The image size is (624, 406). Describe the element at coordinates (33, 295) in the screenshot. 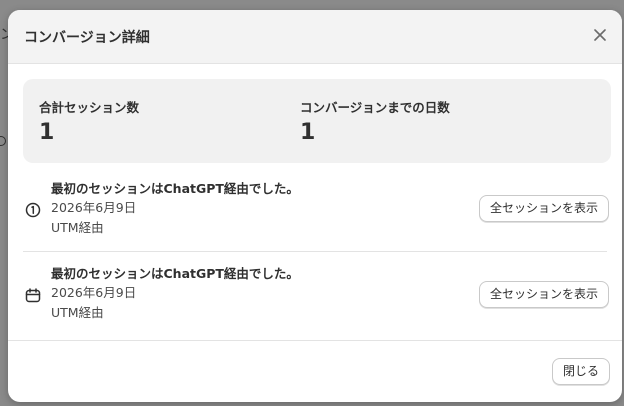

I see `calendar-icon` at that location.